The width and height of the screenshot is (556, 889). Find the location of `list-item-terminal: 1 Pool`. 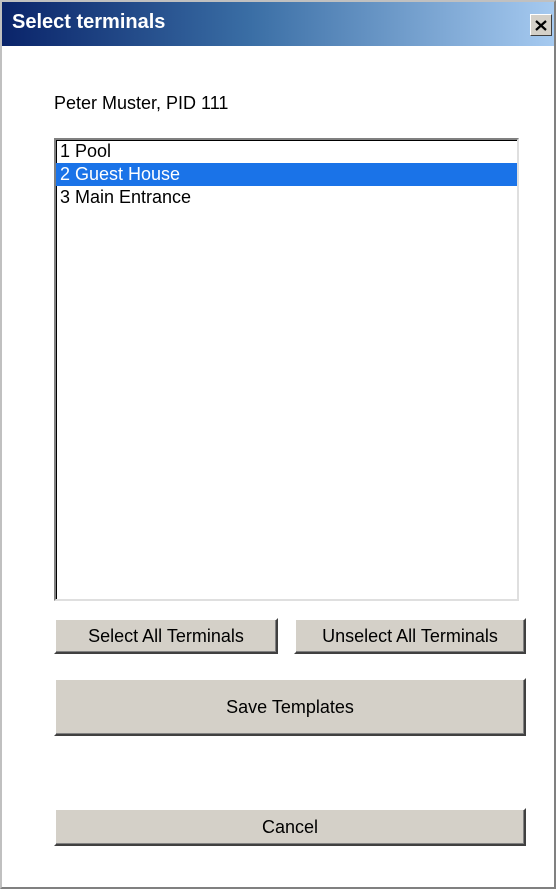

list-item-terminal: 1 Pool is located at coordinates (286, 151).